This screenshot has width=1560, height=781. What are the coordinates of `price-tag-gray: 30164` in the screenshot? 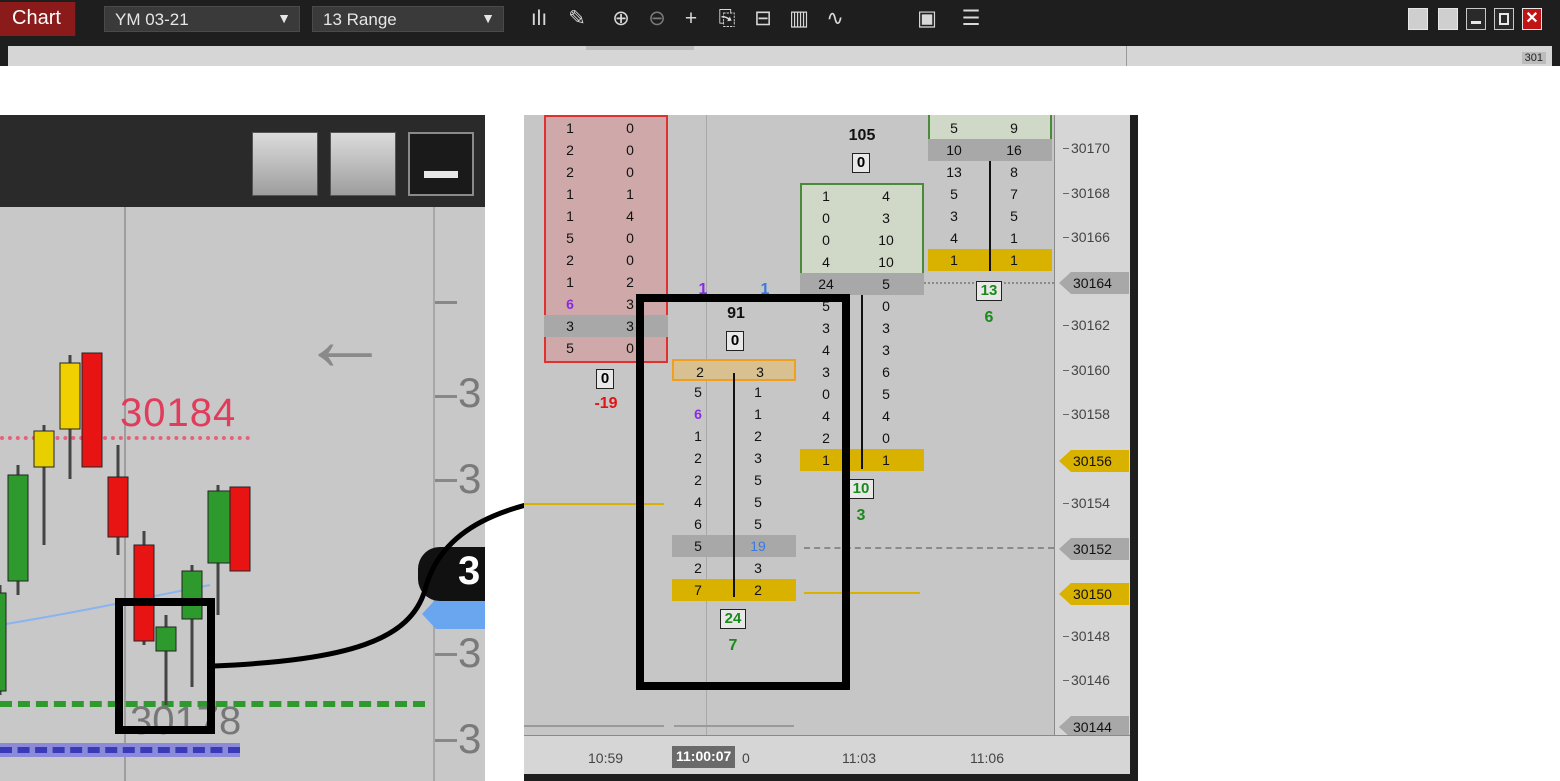 It's located at (1094, 283).